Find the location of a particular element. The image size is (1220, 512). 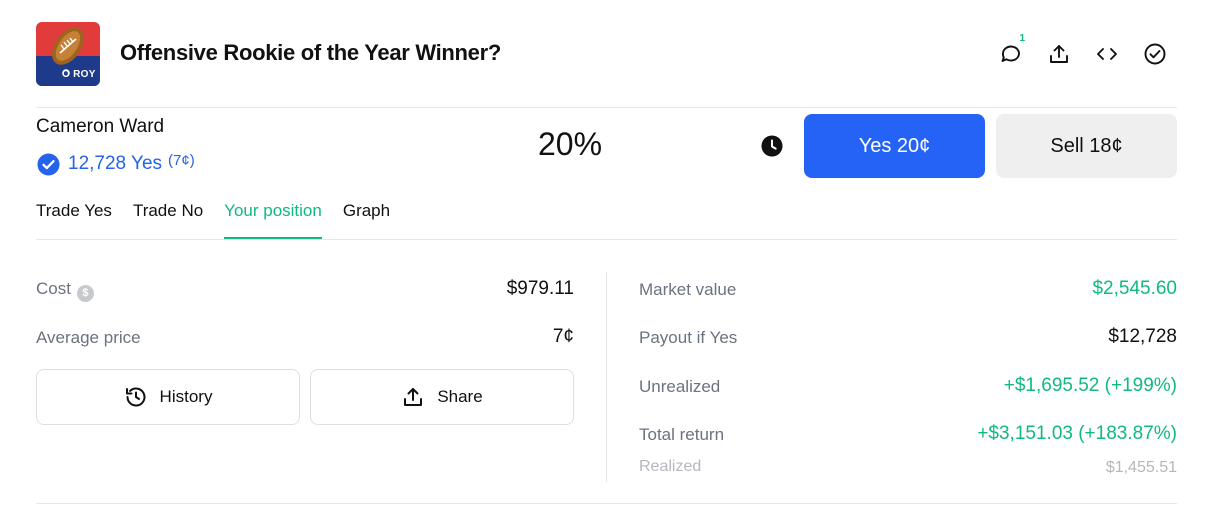

average-price-label: Average price is located at coordinates (88, 337).